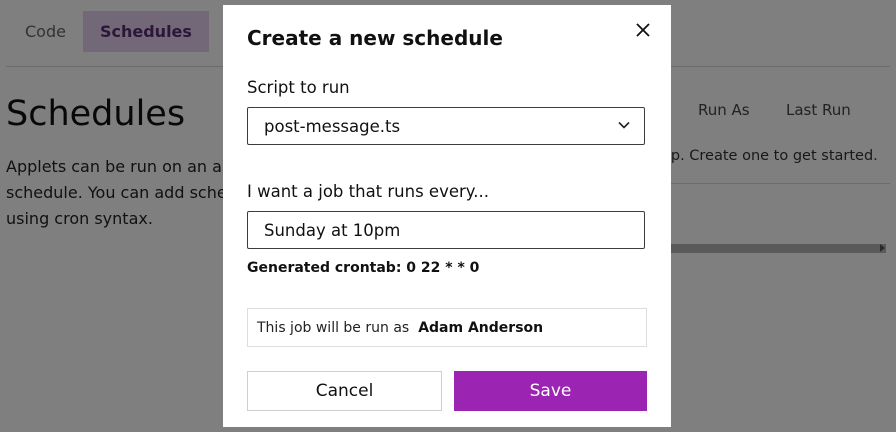  Describe the element at coordinates (333, 327) in the screenshot. I see `run-as-prefix: This job will be run as` at that location.